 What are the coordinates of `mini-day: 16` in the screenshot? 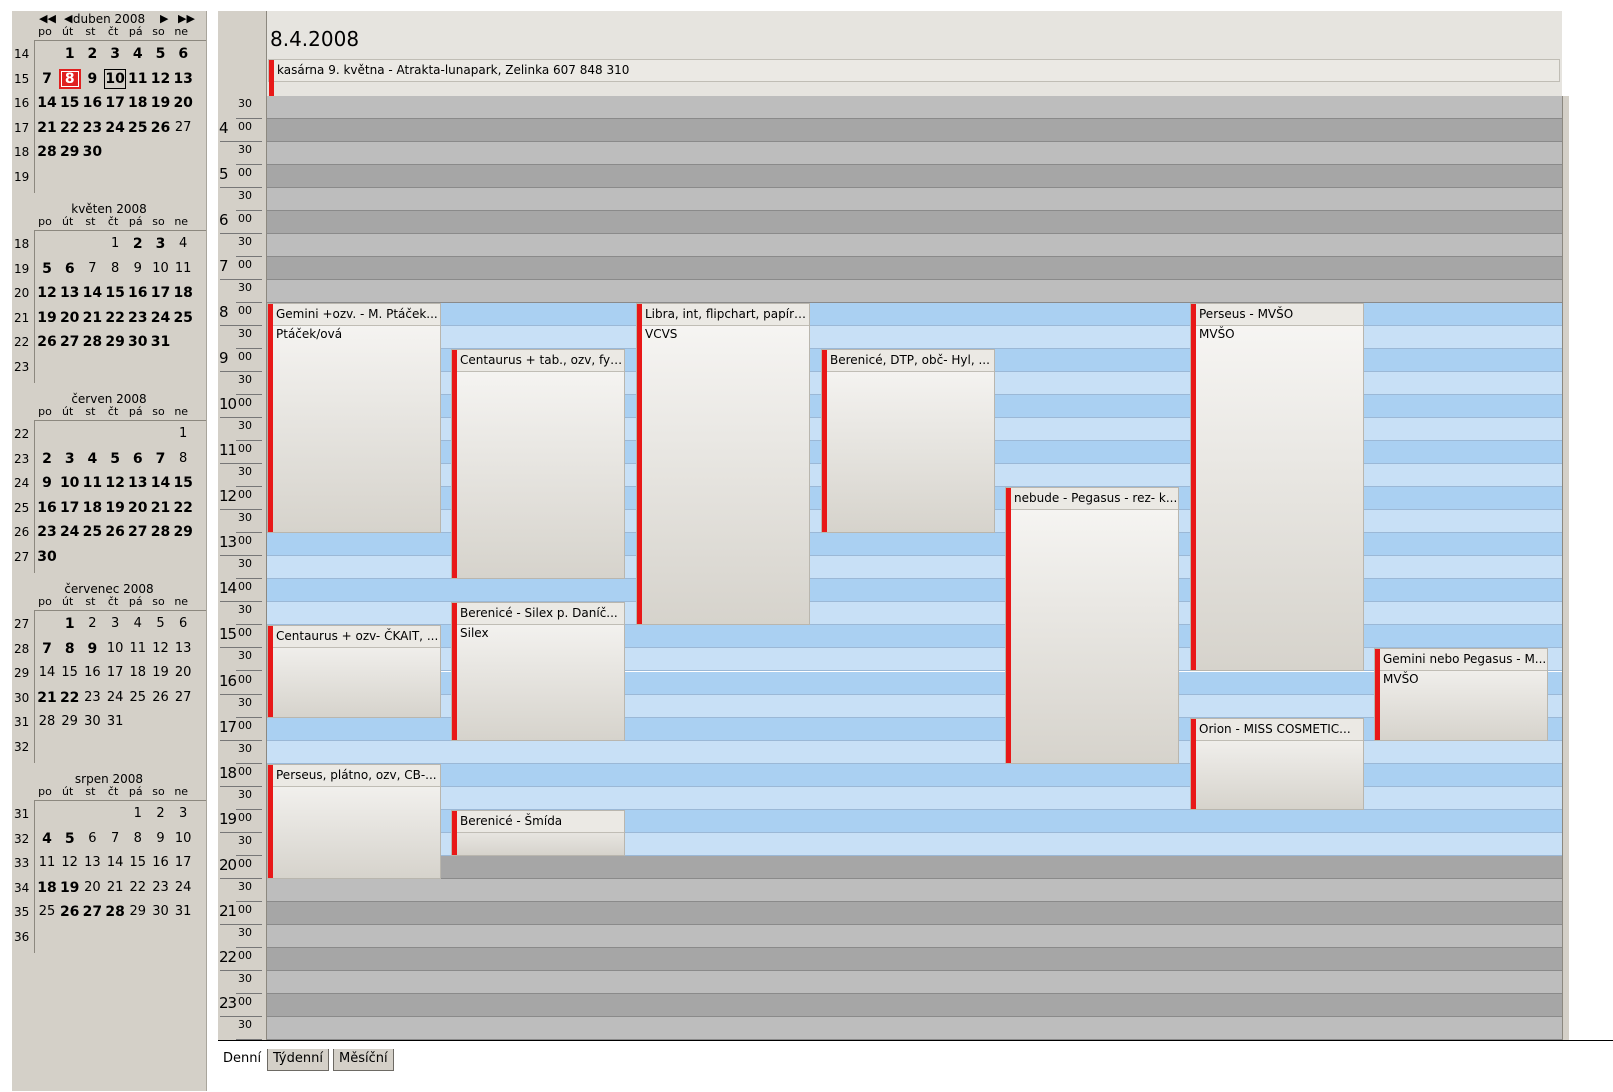 It's located at (92, 103).